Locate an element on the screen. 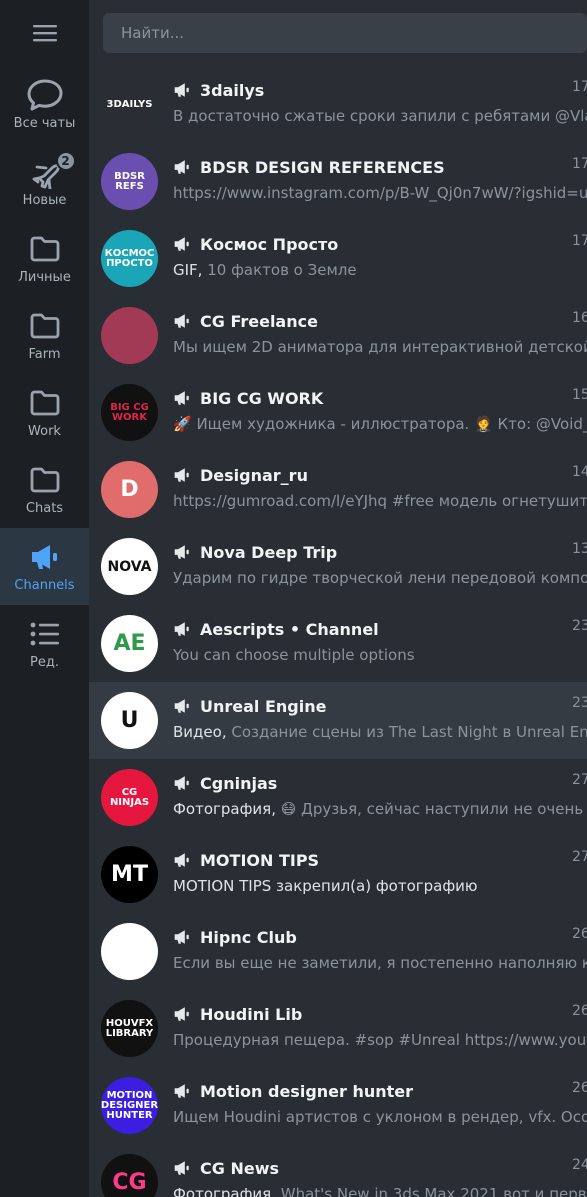 This screenshot has width=587, height=1197. chat-date: 13 is located at coordinates (579, 549).